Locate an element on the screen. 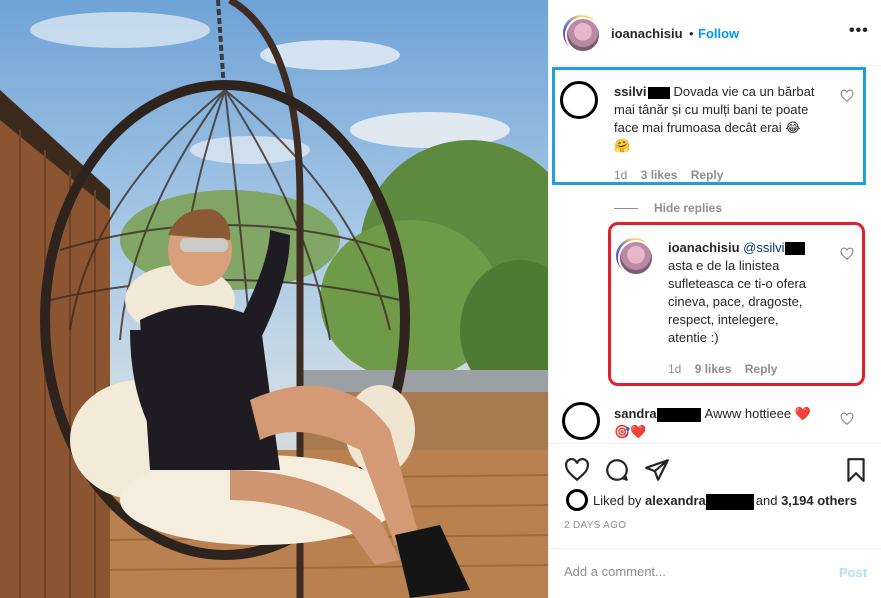 Image resolution: width=881 pixels, height=598 pixels. comment-text-line3: face mai frumoasa decât erai 😂 is located at coordinates (707, 127).